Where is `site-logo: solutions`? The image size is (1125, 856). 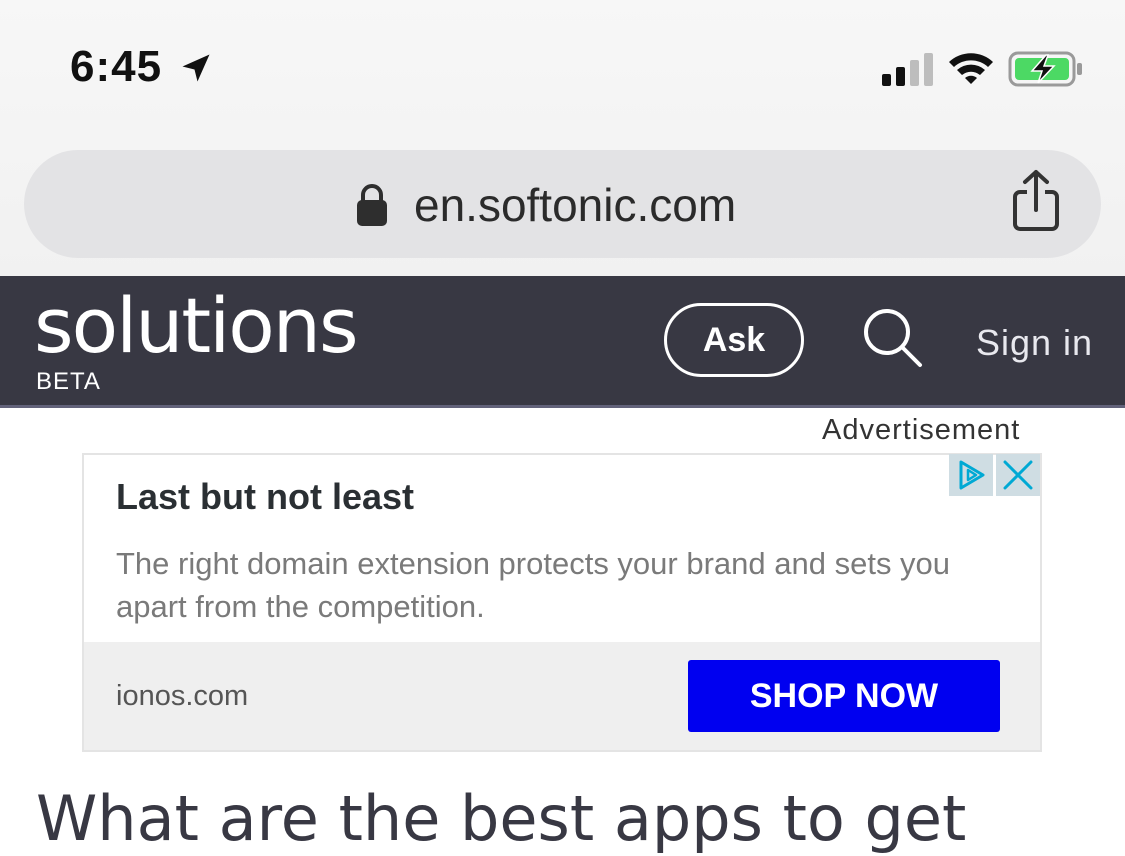 site-logo: solutions is located at coordinates (196, 326).